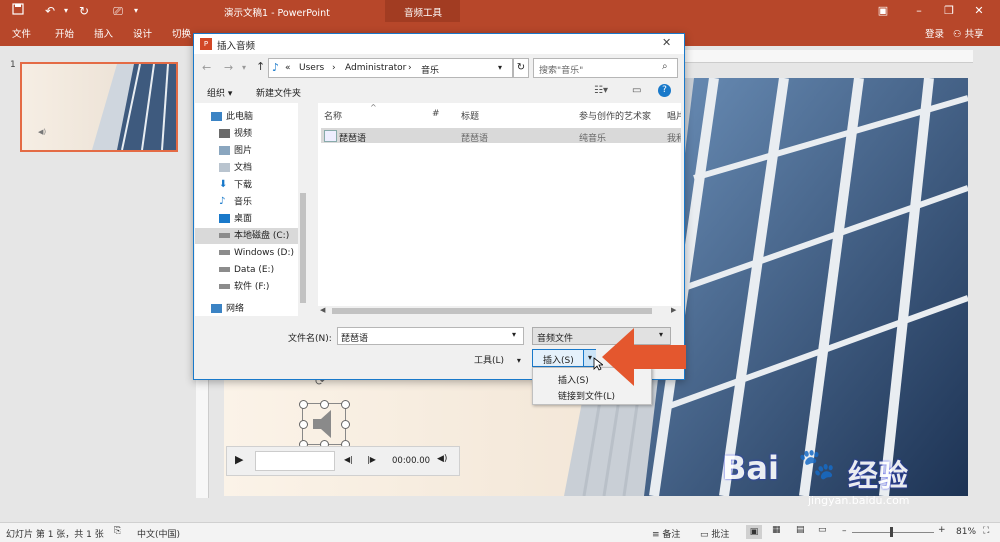  I want to click on nav-item-drive-c: 本地磁盘 (C:), so click(246, 236).